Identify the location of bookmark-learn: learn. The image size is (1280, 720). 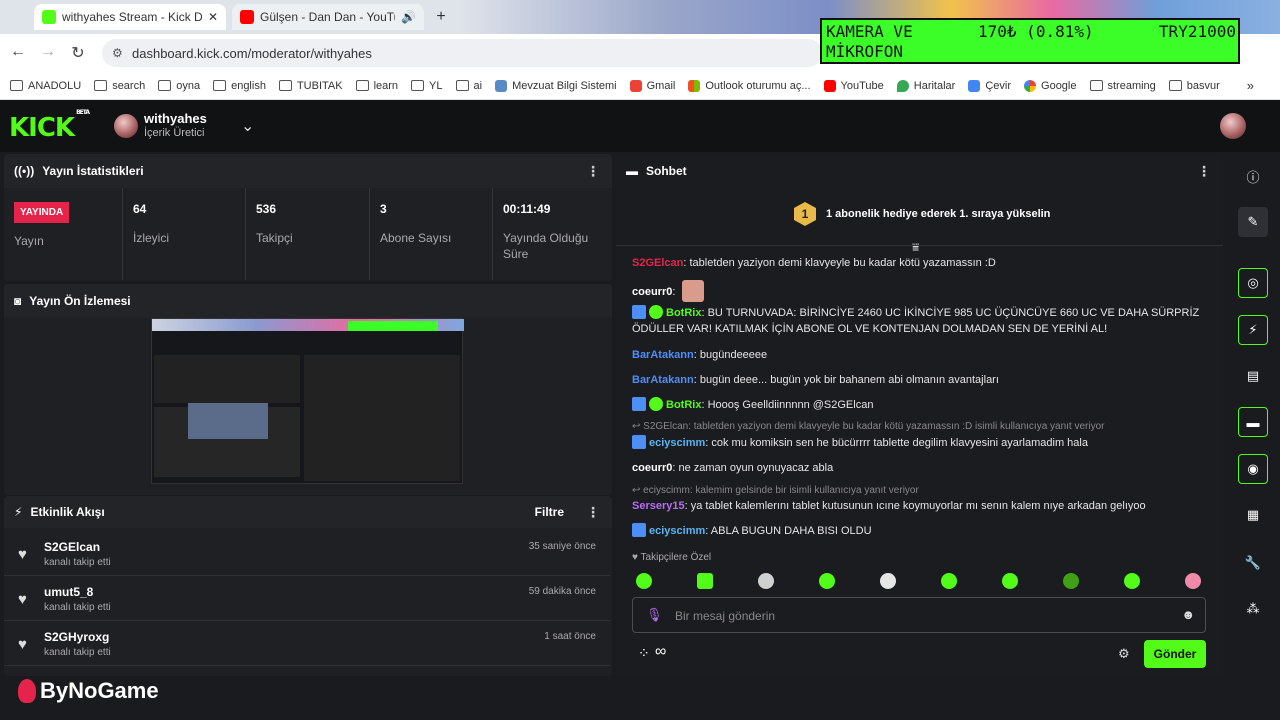
(376, 86).